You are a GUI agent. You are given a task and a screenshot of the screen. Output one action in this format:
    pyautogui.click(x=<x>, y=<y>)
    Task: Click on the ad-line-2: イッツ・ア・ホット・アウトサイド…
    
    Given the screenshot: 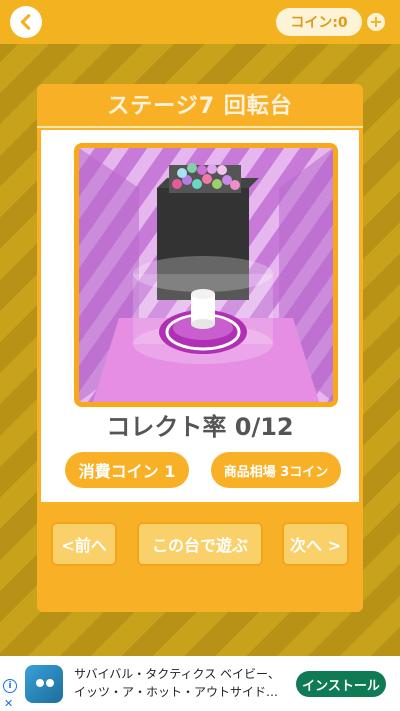 What is the action you would take?
    pyautogui.click(x=176, y=692)
    